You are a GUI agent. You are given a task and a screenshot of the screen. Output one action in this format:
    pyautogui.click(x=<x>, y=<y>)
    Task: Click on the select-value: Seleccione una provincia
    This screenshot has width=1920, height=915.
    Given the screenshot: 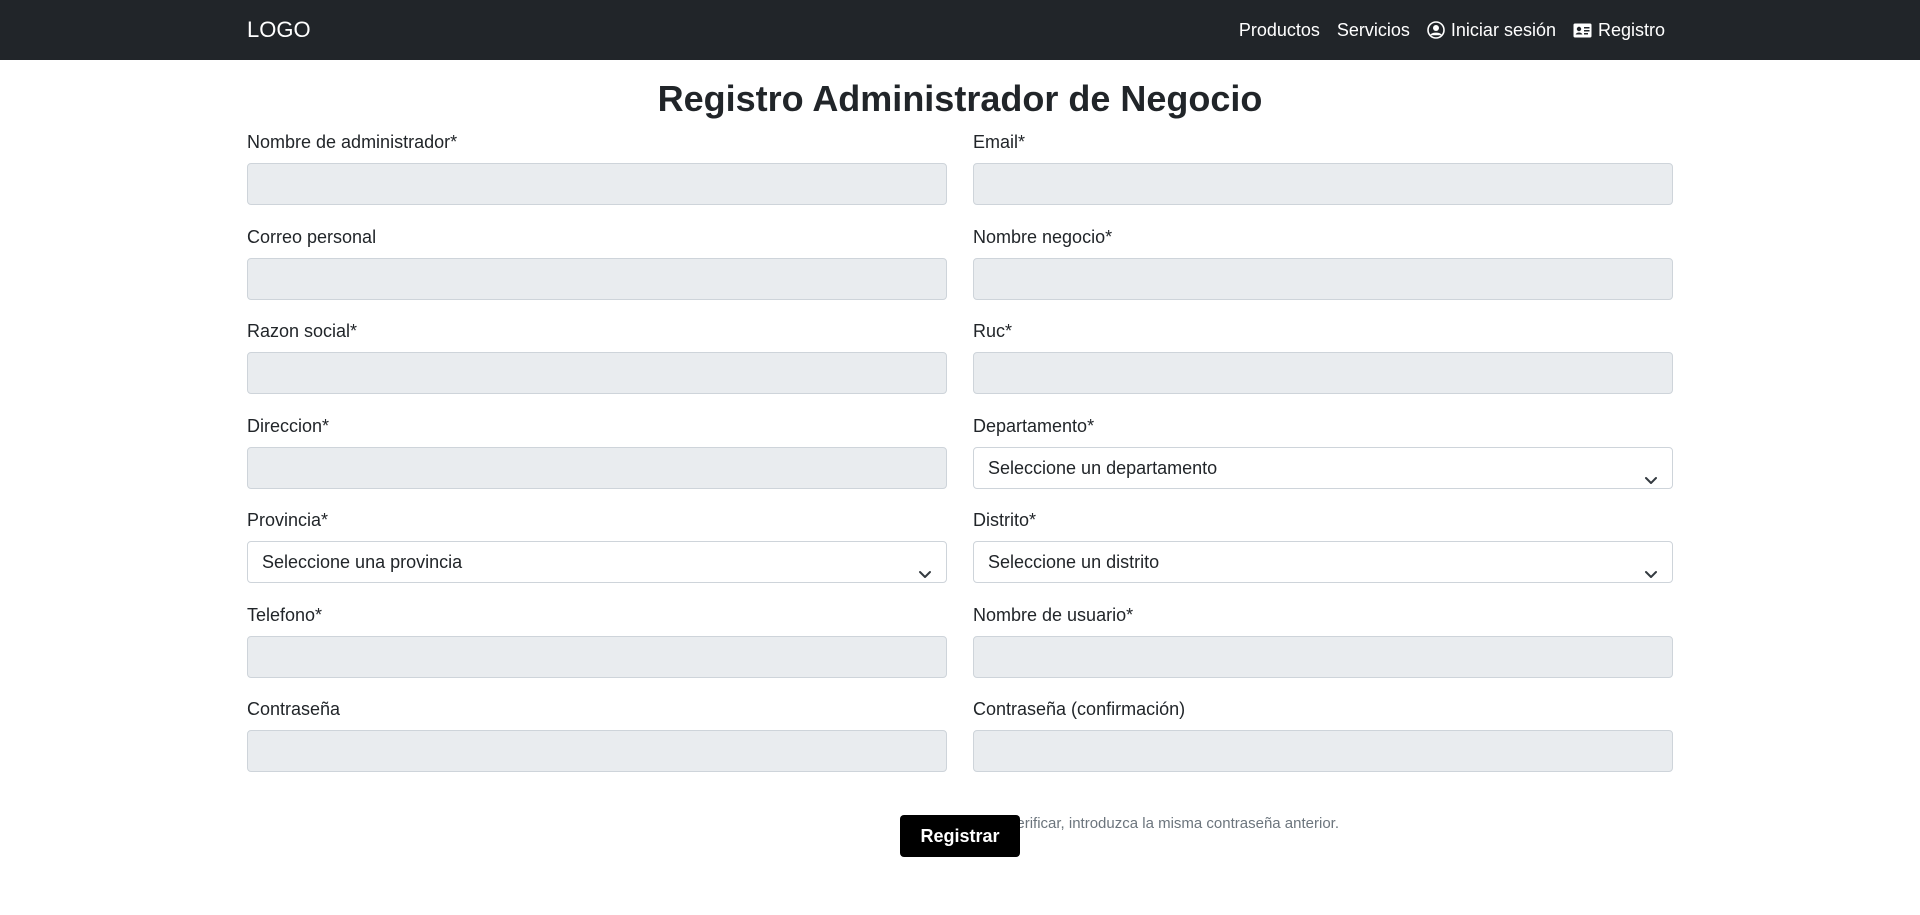 What is the action you would take?
    pyautogui.click(x=362, y=562)
    